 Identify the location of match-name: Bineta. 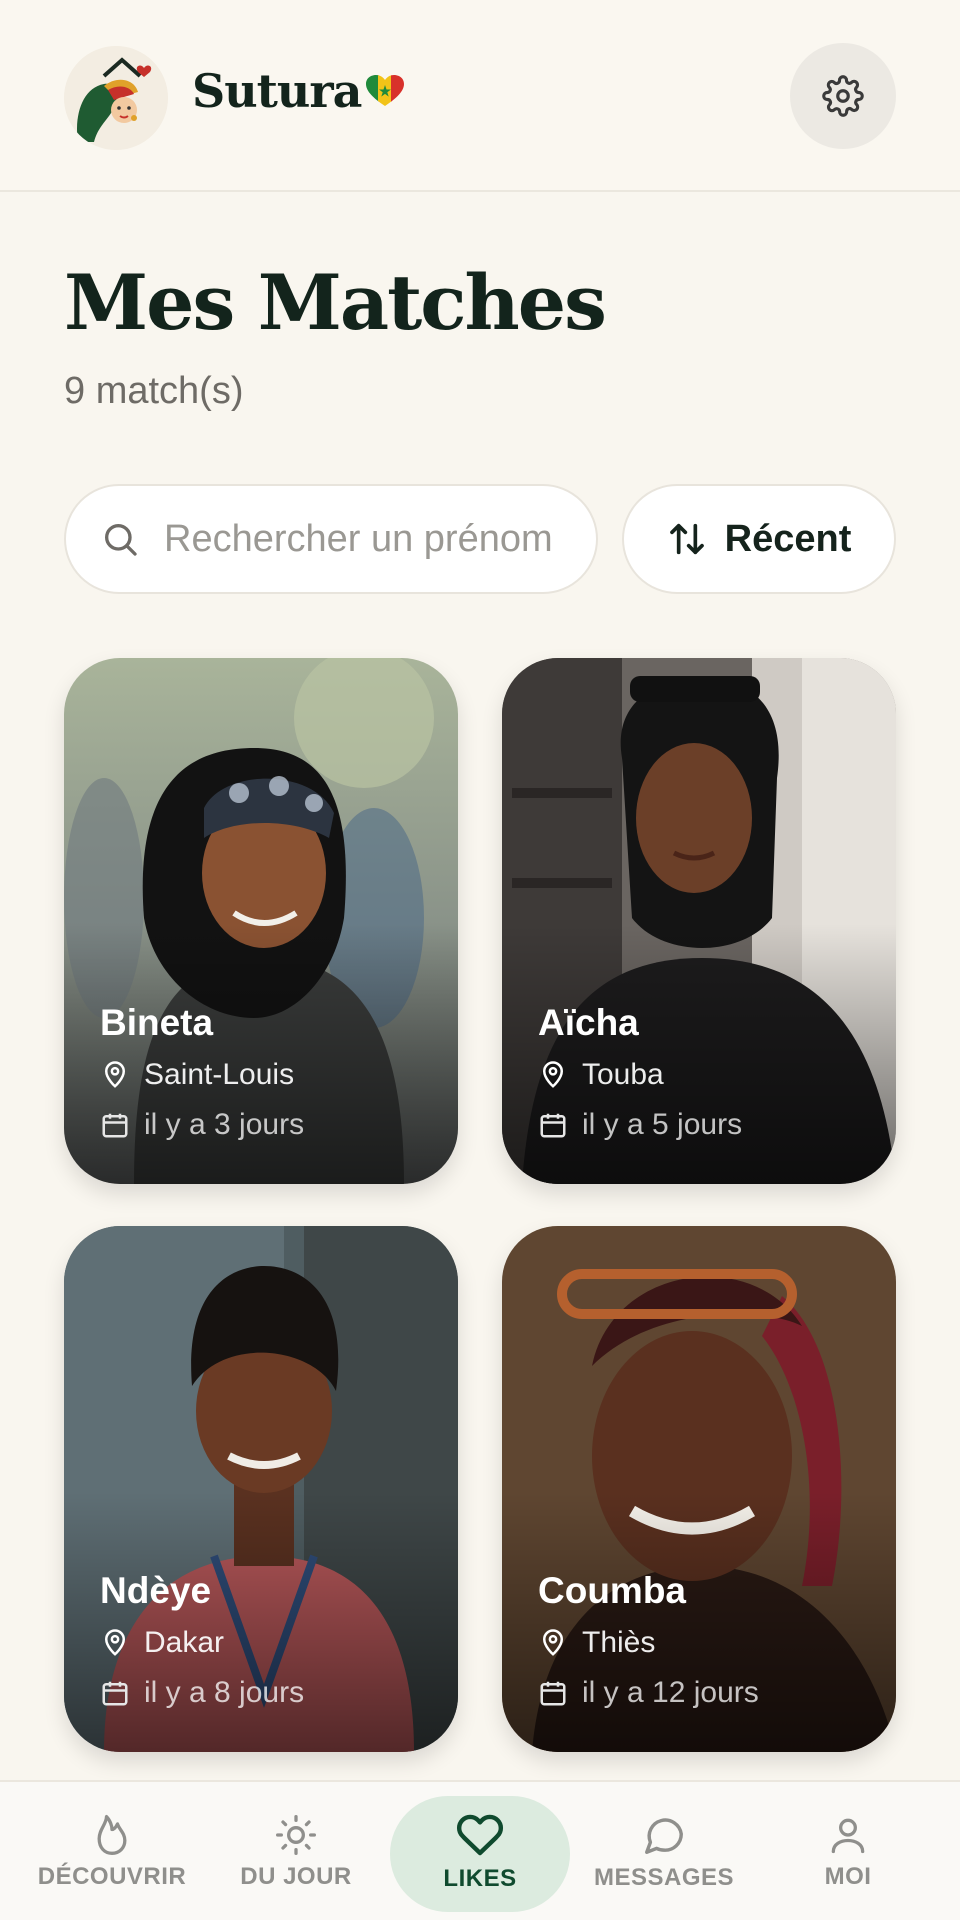
(157, 1022).